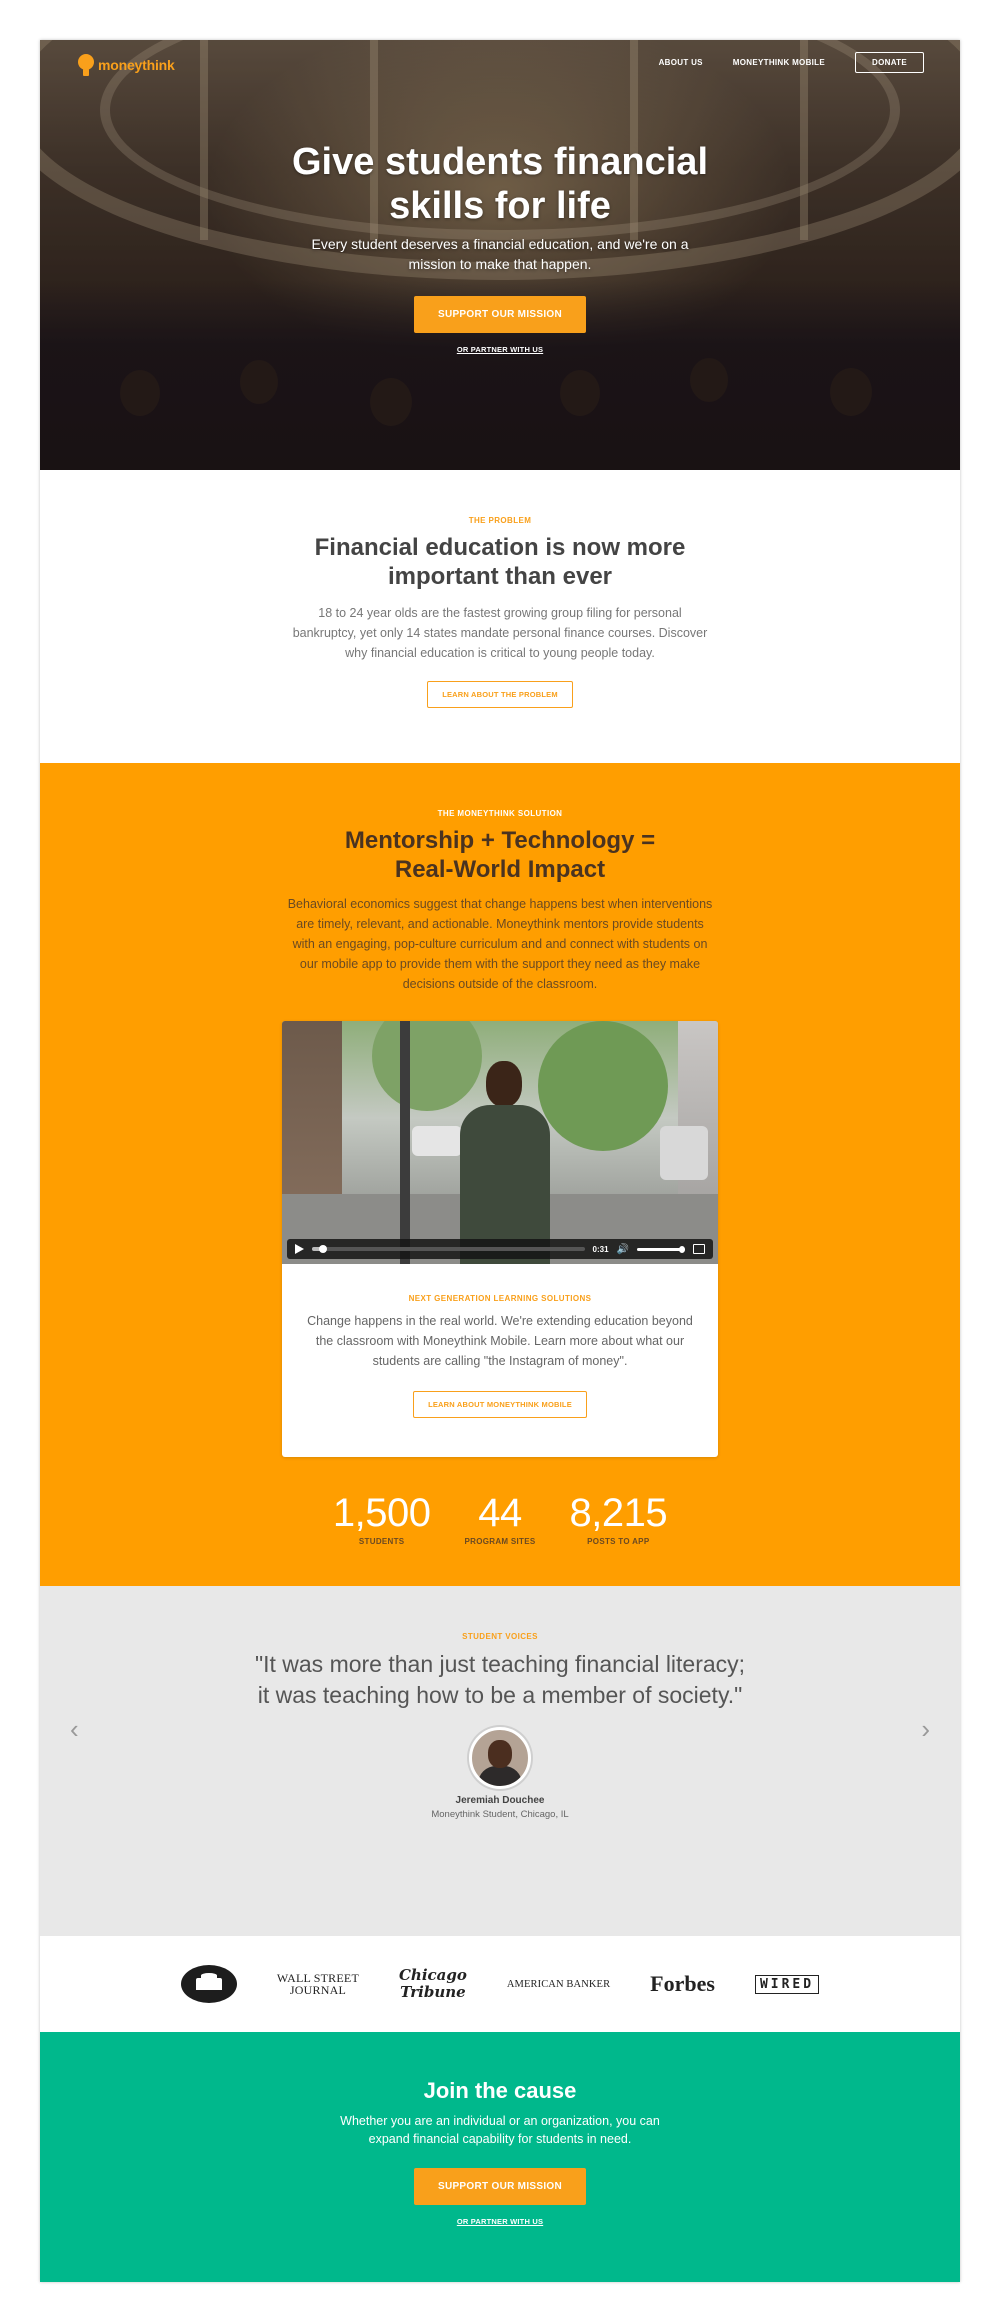 This screenshot has height=2322, width=1000. I want to click on chevron-right-icon: ›, so click(925, 1729).